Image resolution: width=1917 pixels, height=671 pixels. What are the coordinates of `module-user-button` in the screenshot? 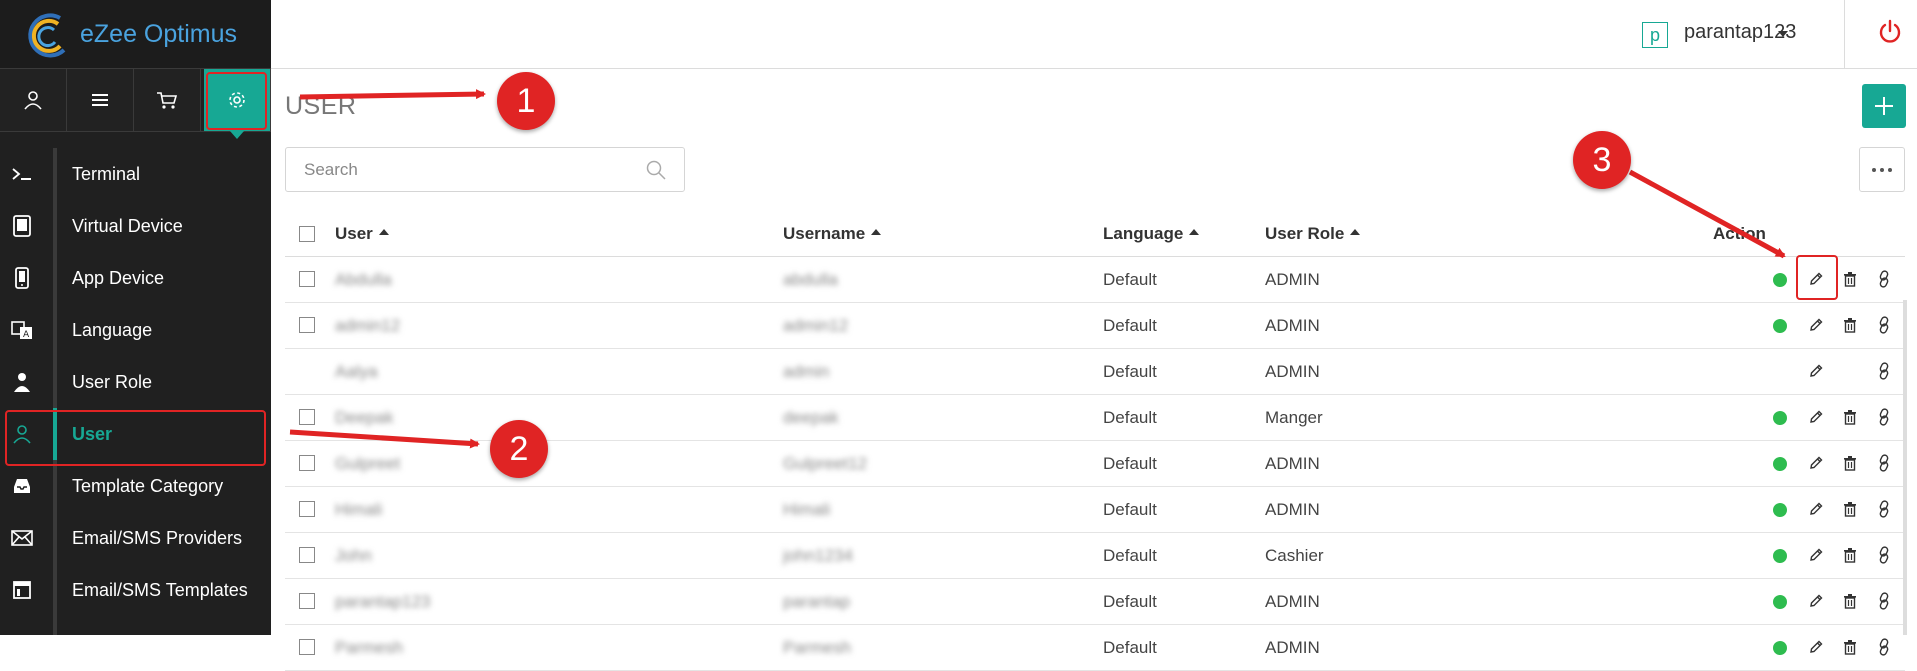 It's located at (33, 100).